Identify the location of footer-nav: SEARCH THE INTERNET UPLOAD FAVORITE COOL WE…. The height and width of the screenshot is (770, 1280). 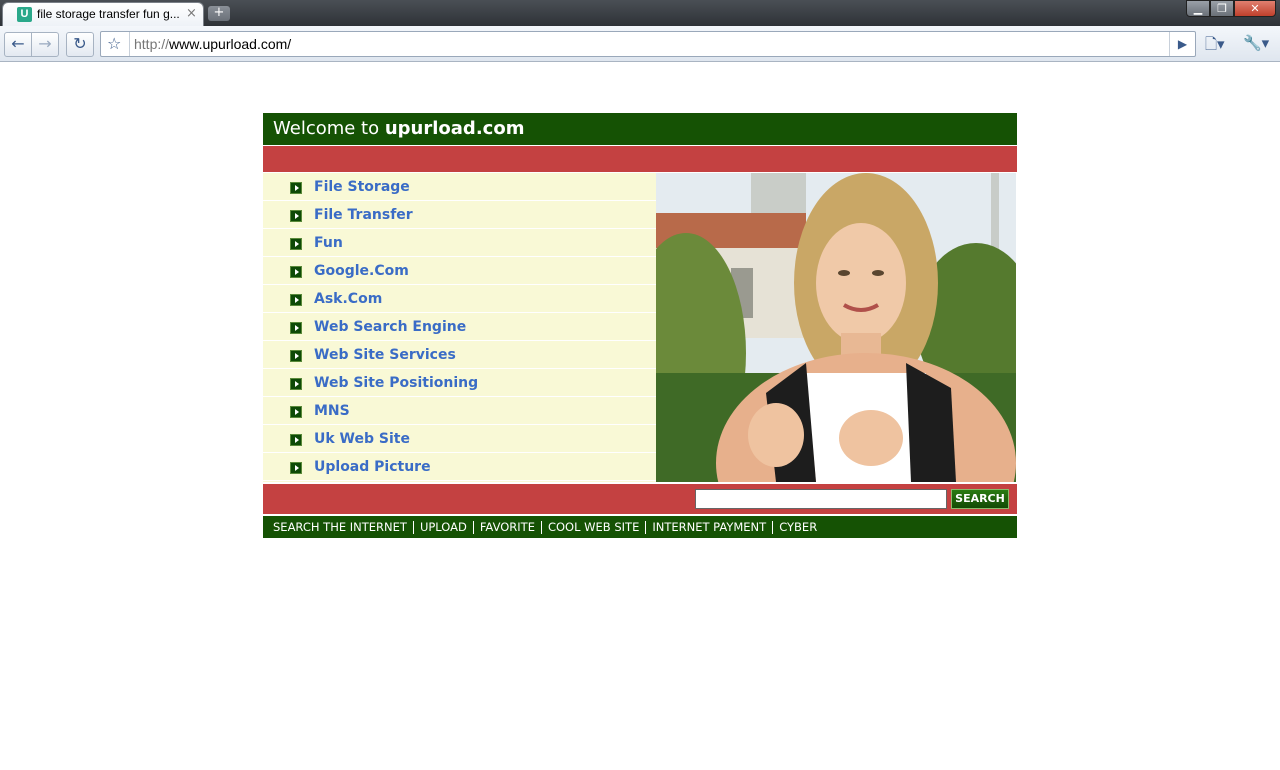
(640, 527).